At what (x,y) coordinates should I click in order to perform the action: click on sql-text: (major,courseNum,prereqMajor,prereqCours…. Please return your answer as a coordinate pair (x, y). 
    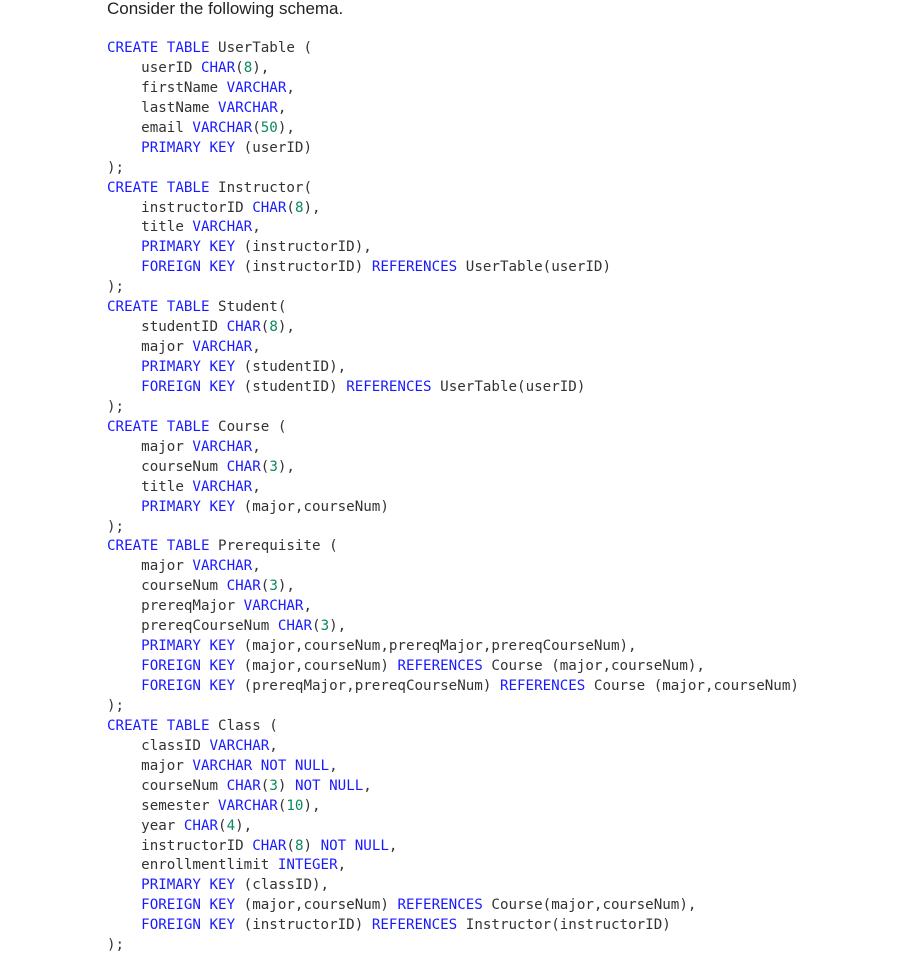
    Looking at the image, I should click on (436, 646).